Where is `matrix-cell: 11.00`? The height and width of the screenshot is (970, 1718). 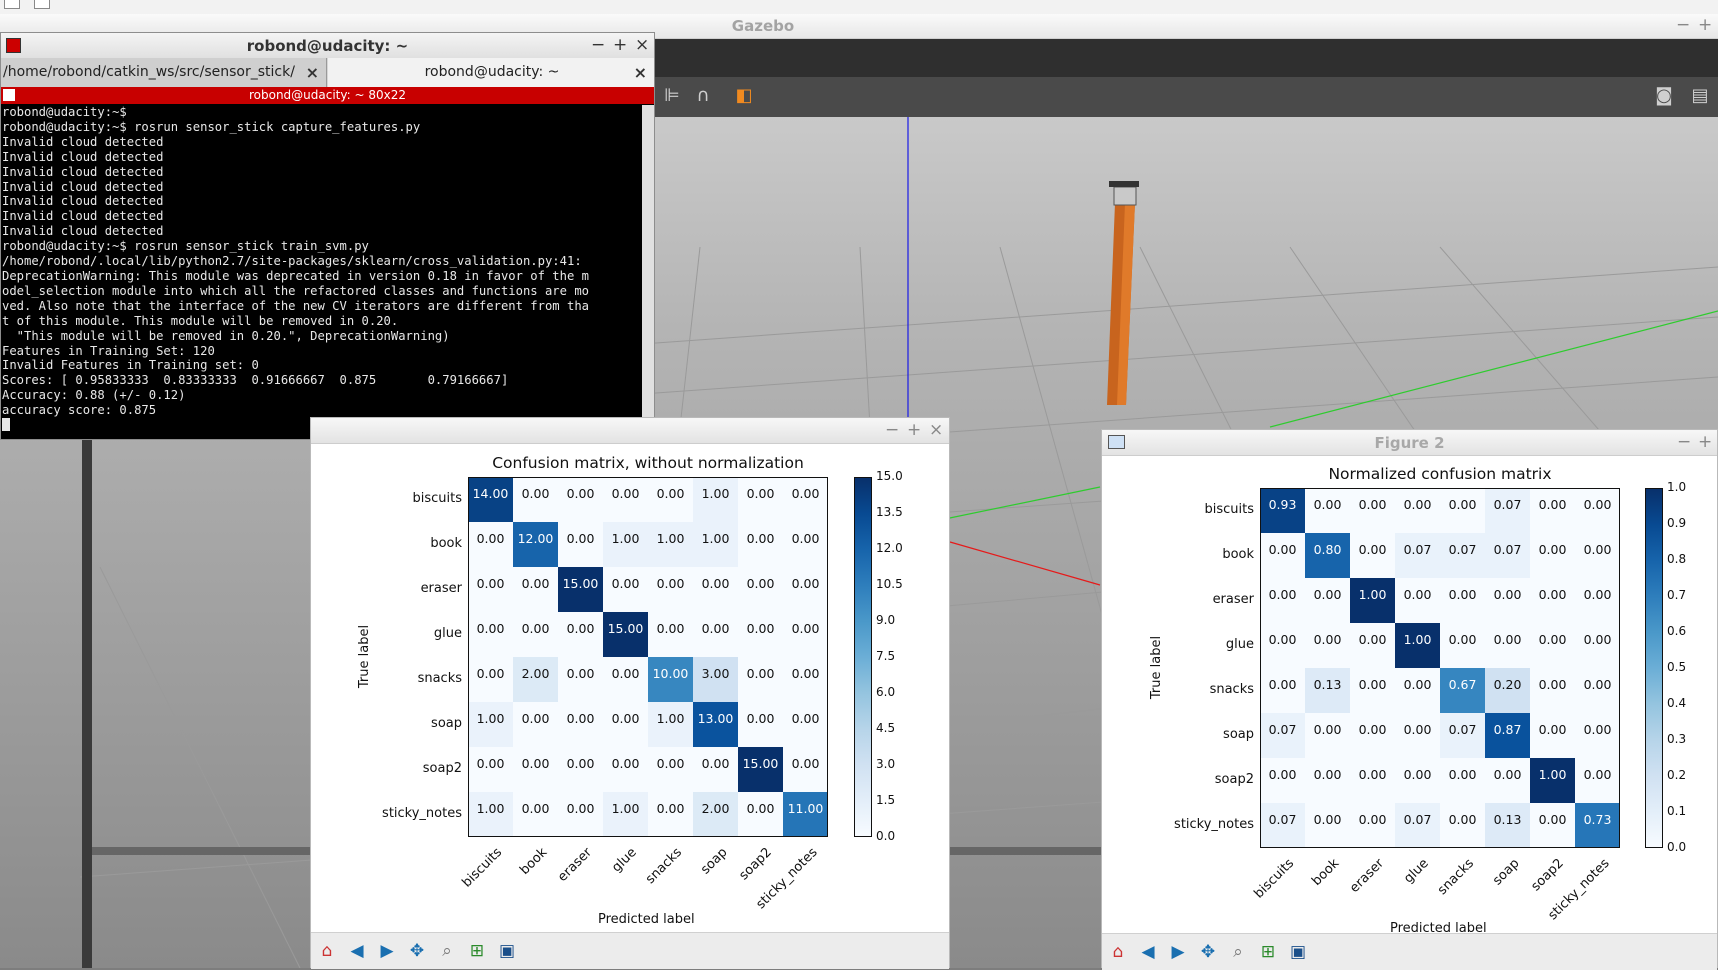 matrix-cell: 11.00 is located at coordinates (805, 814).